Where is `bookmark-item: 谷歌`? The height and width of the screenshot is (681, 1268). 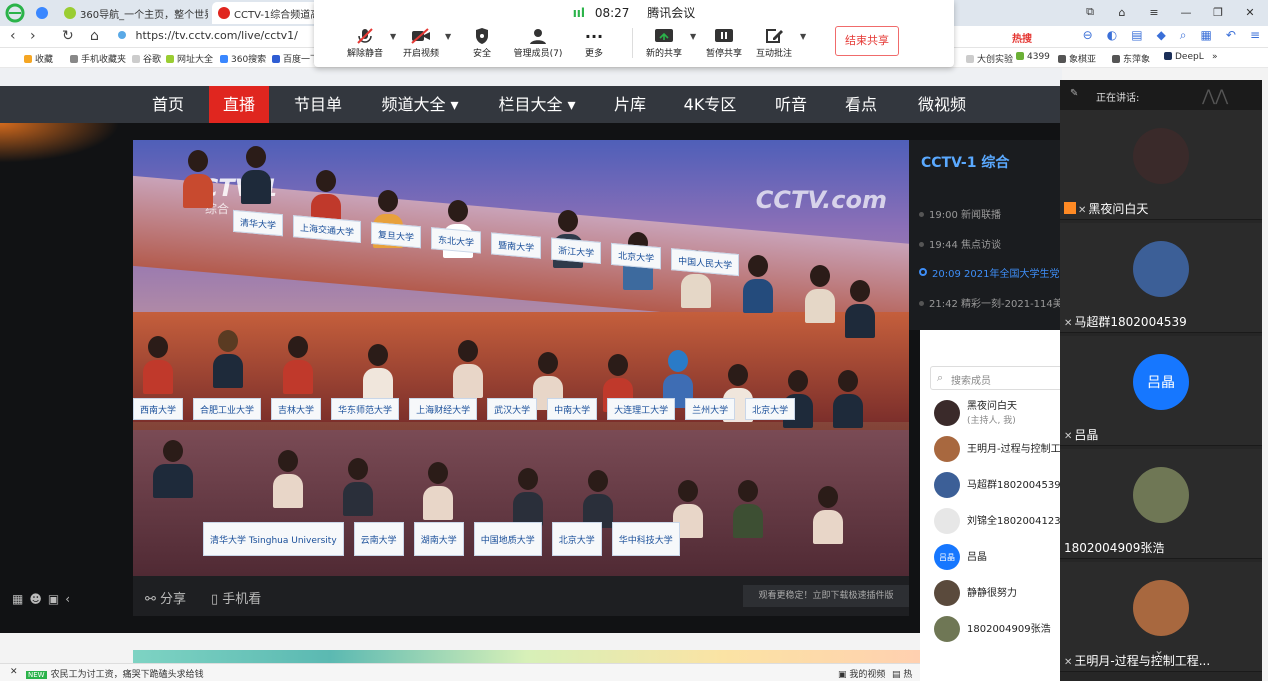 bookmark-item: 谷歌 is located at coordinates (146, 58).